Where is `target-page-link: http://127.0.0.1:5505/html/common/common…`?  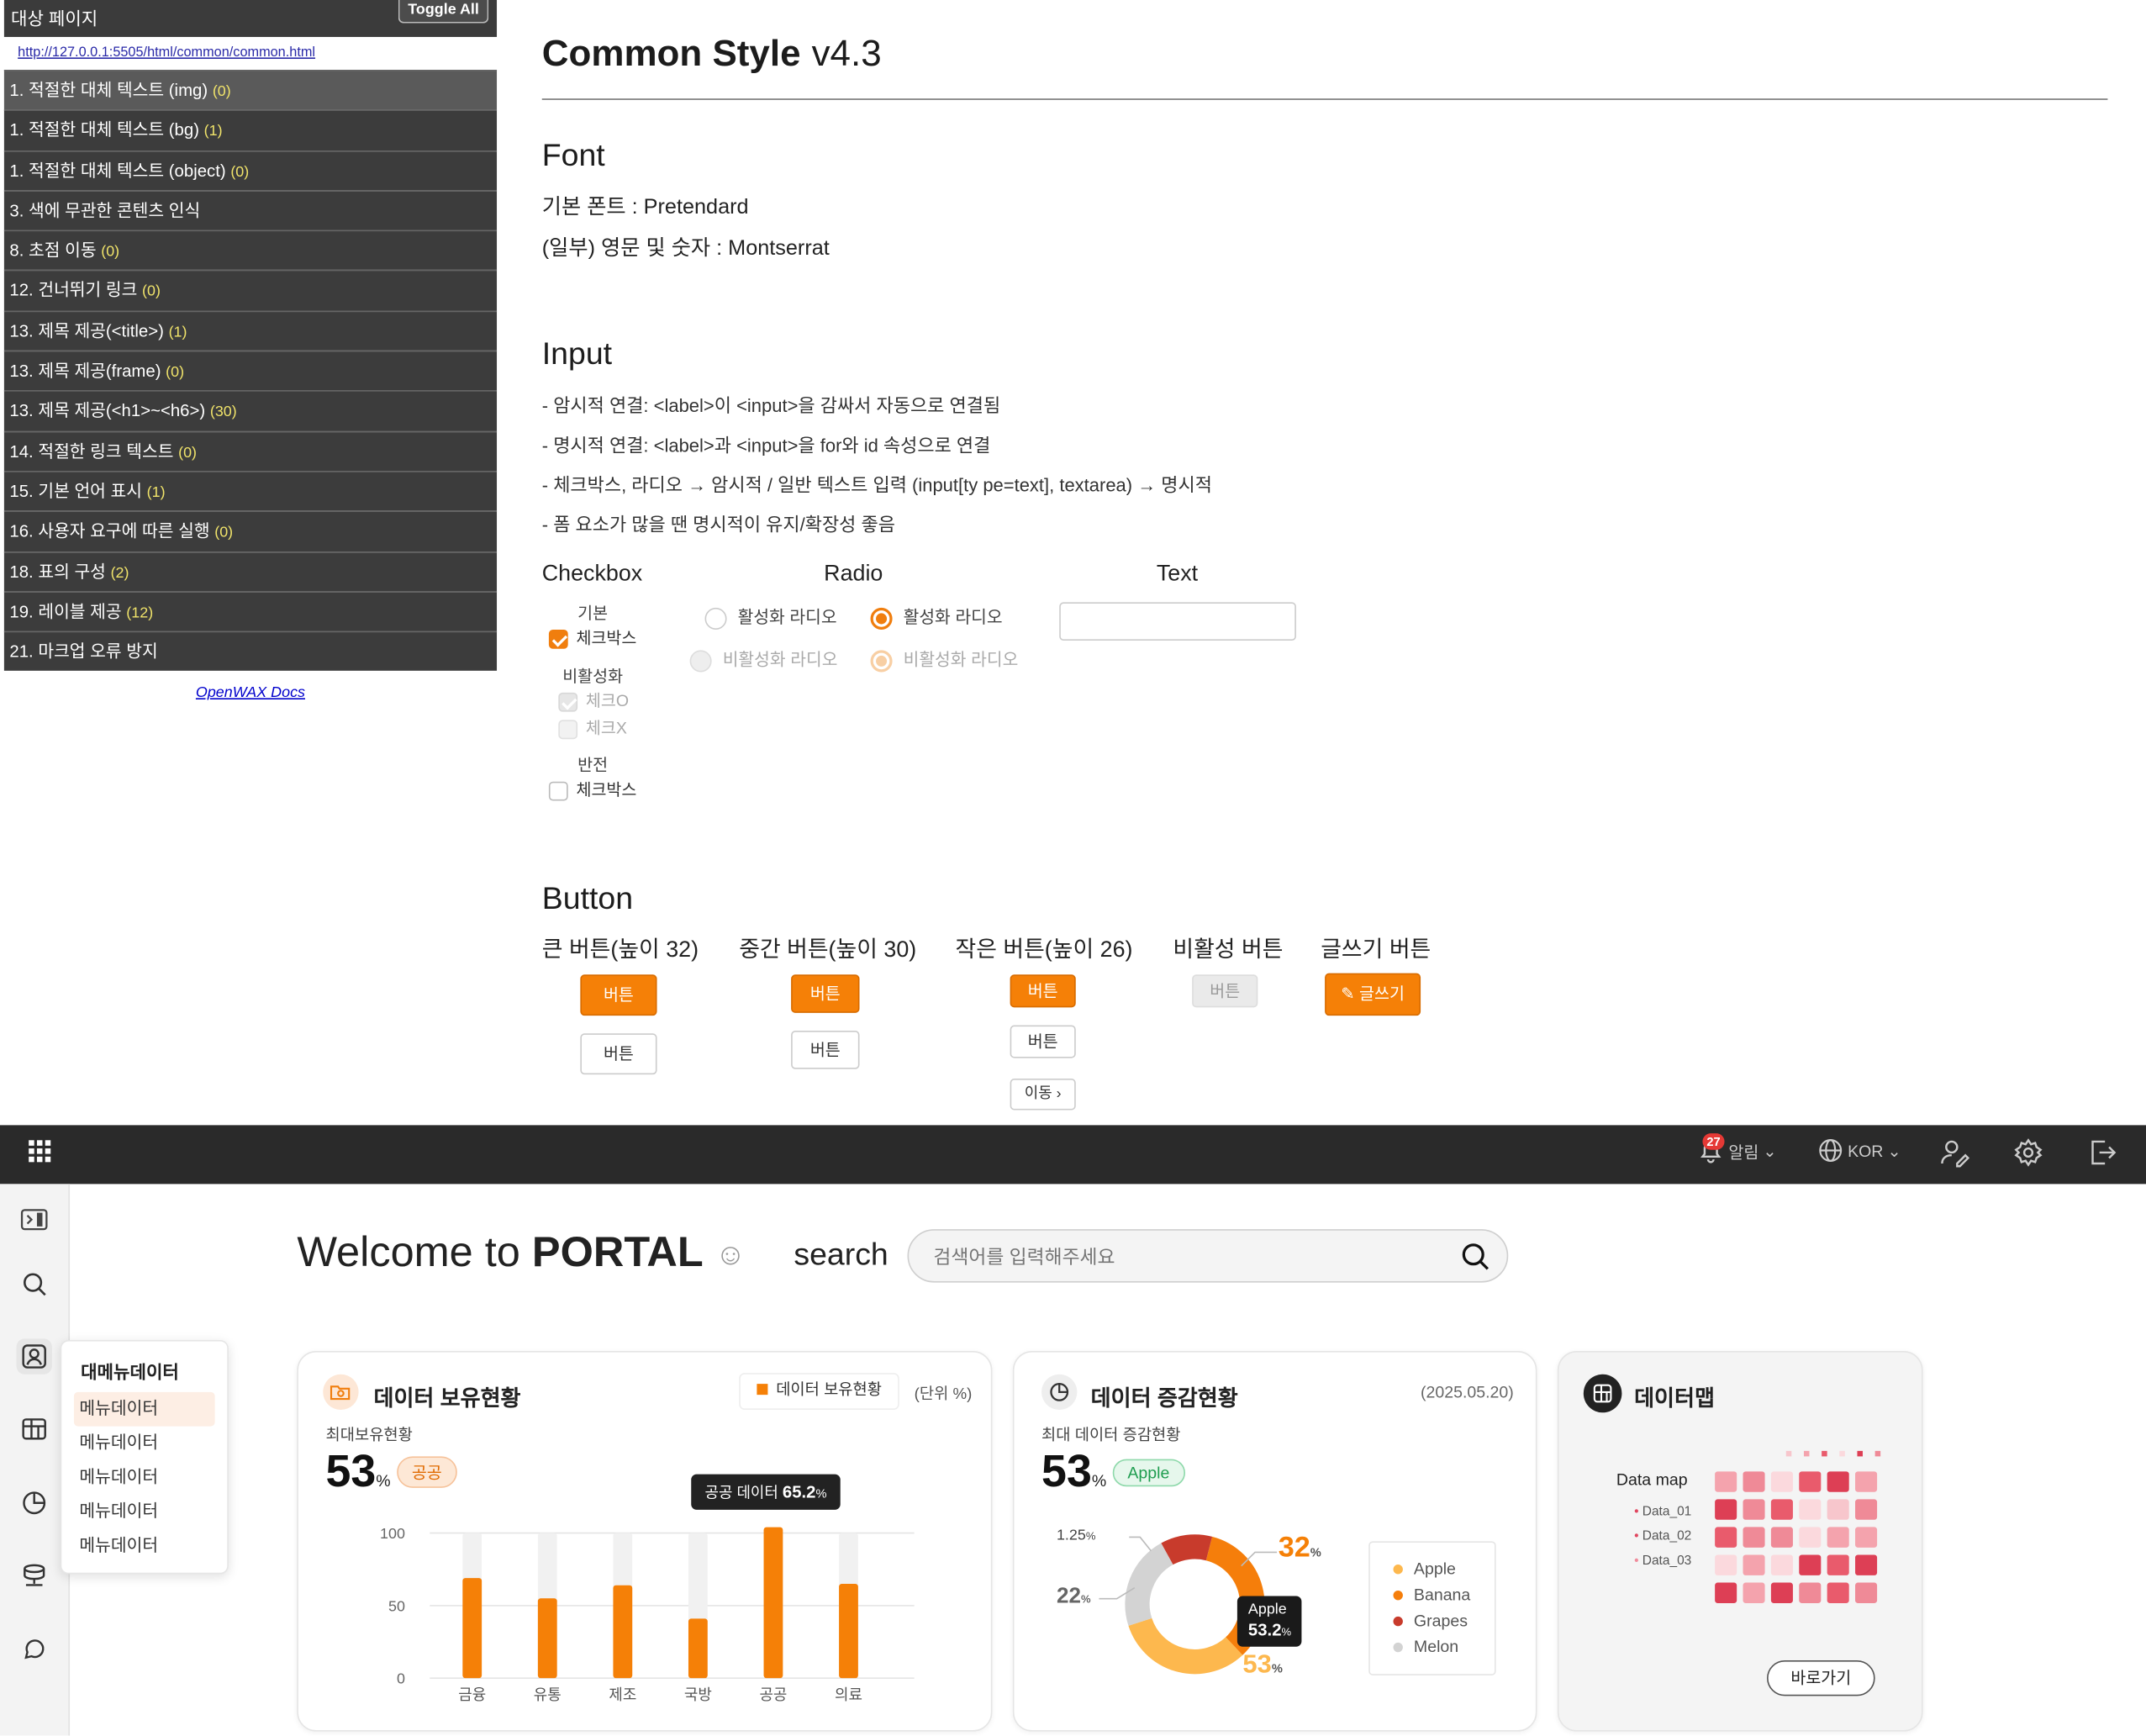 target-page-link: http://127.0.0.1:5505/html/common/common… is located at coordinates (250, 53).